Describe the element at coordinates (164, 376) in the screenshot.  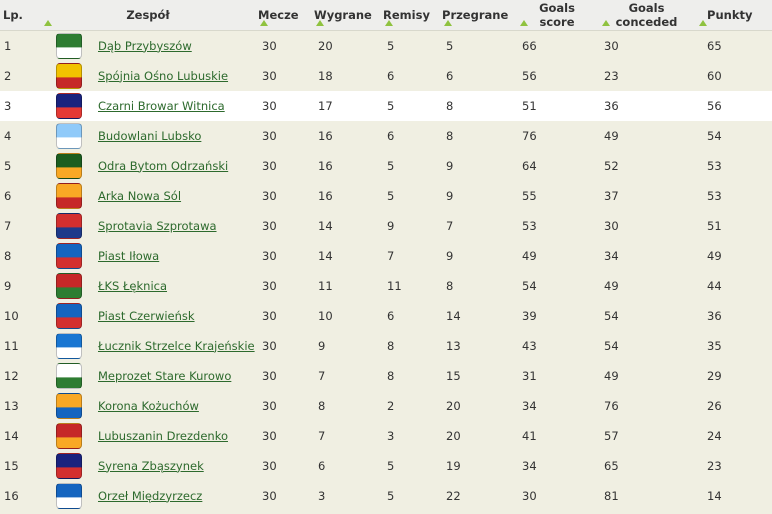
I see `team-link: Meprozet Stare Kurowo` at that location.